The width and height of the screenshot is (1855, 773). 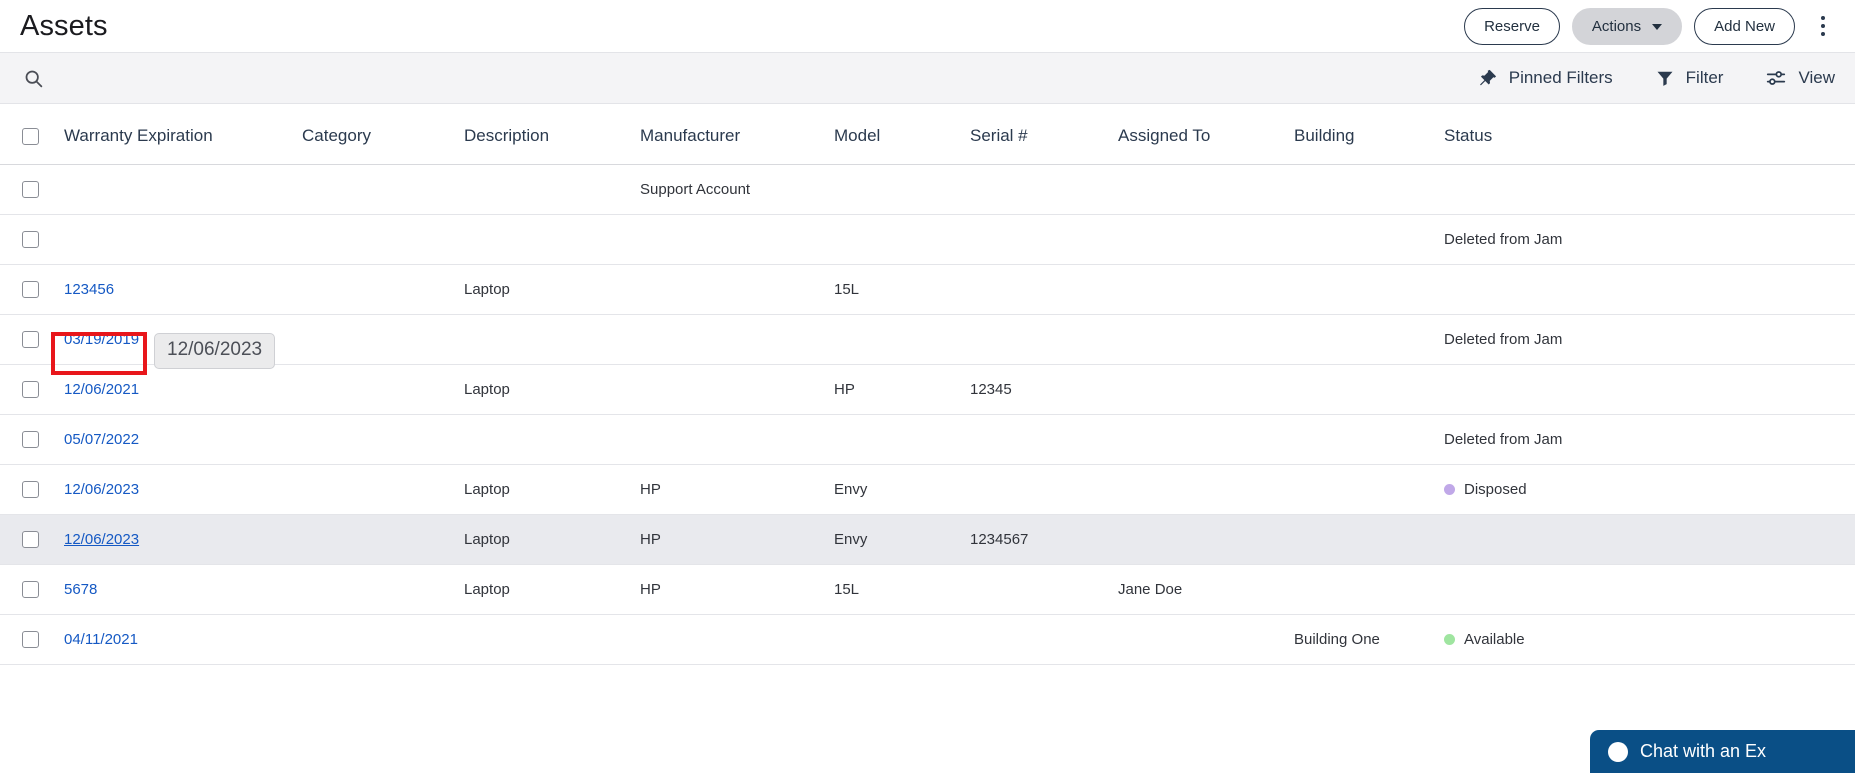 I want to click on column-header-manufacturer: Manufacturer, so click(x=737, y=134).